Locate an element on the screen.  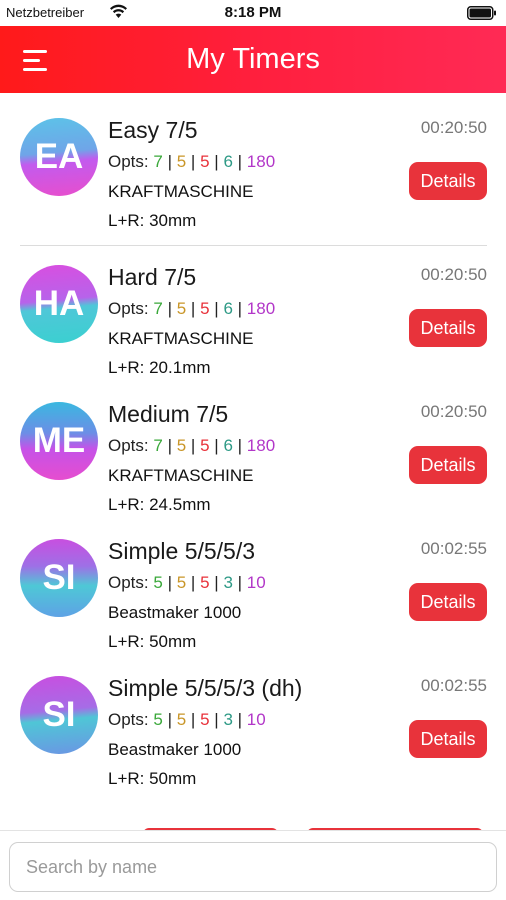
search-bar is located at coordinates (253, 865).